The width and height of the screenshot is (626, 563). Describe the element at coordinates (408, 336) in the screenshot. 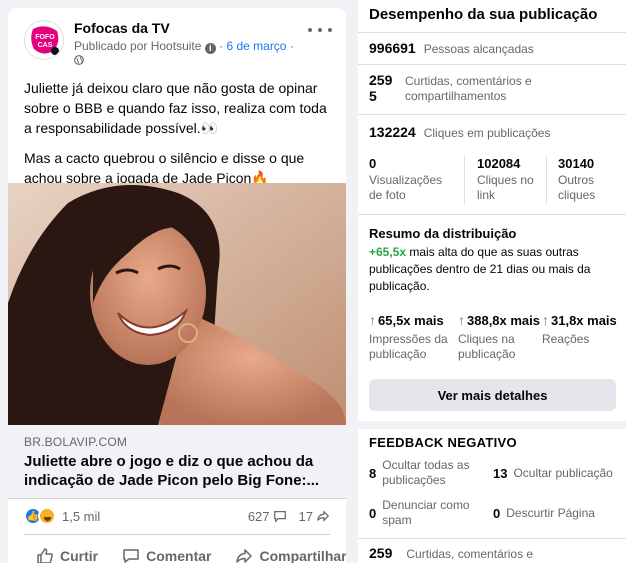

I see `impressions-multiplier: ↑ 65,5x mais Impressões da publicação` at that location.